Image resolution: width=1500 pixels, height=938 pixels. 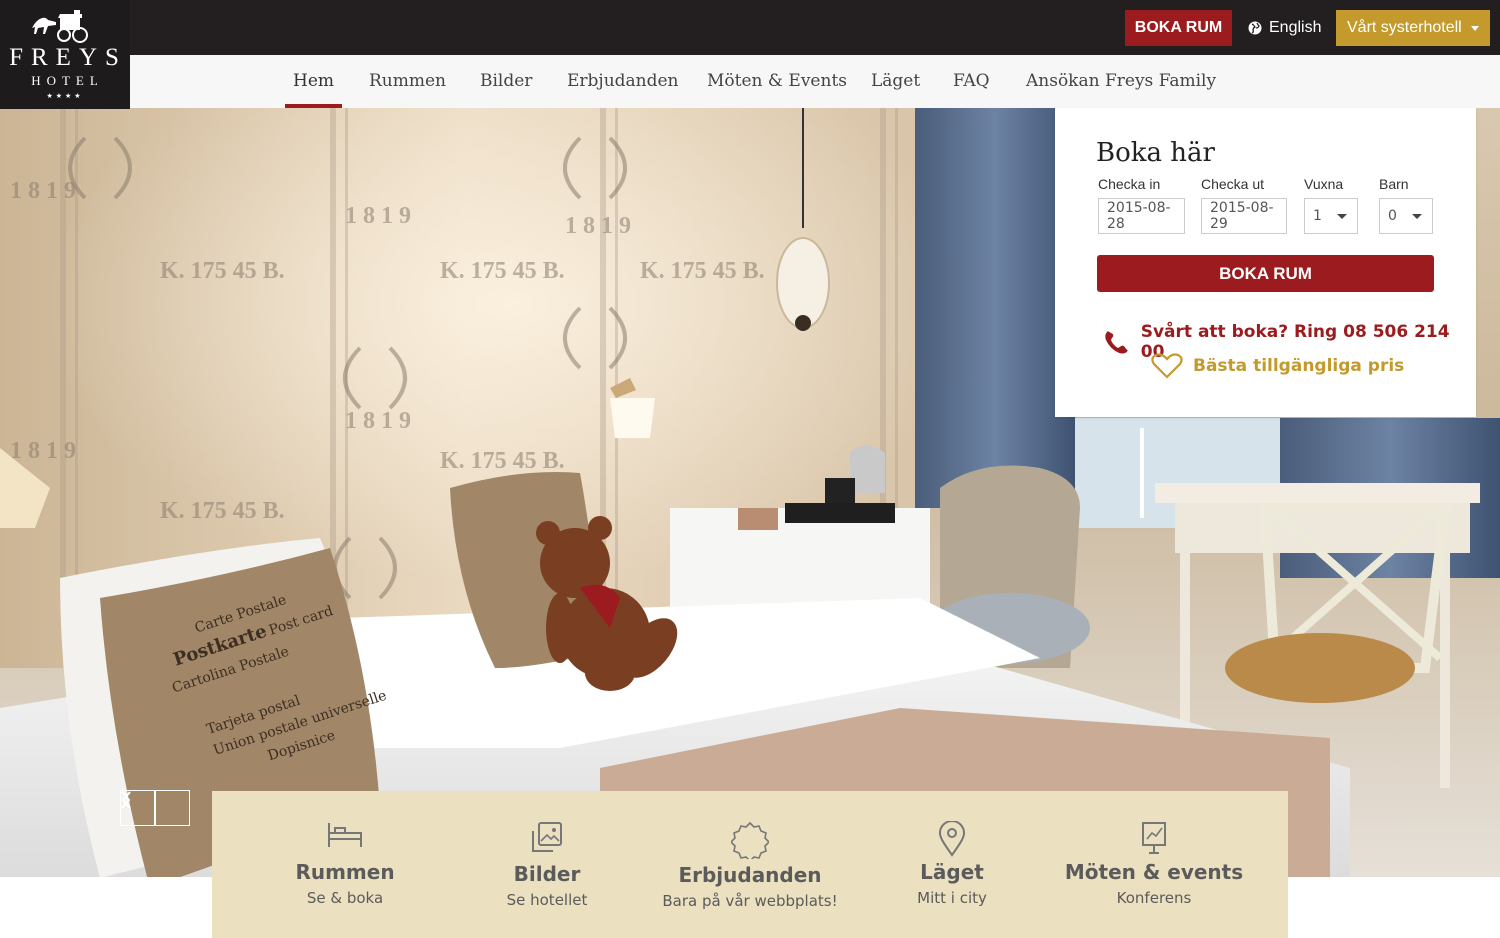 I want to click on feature-subtitle: Mitt i city, so click(x=952, y=898).